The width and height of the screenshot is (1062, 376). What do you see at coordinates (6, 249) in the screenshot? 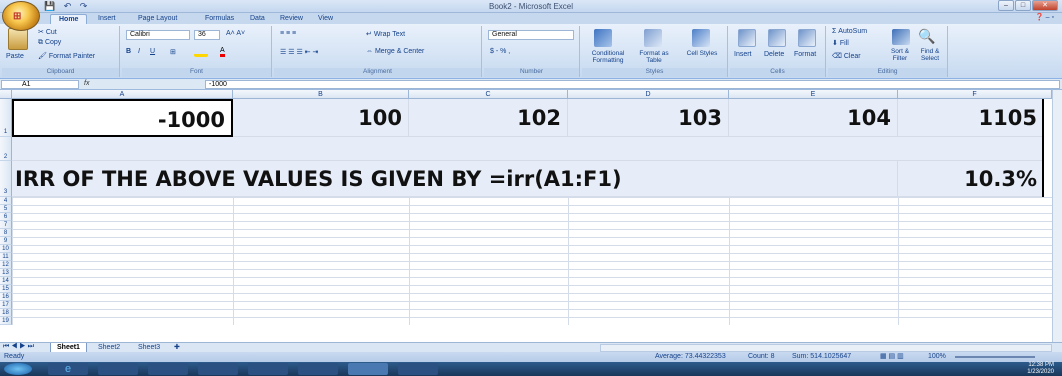
I see `row-header-10: 10` at bounding box center [6, 249].